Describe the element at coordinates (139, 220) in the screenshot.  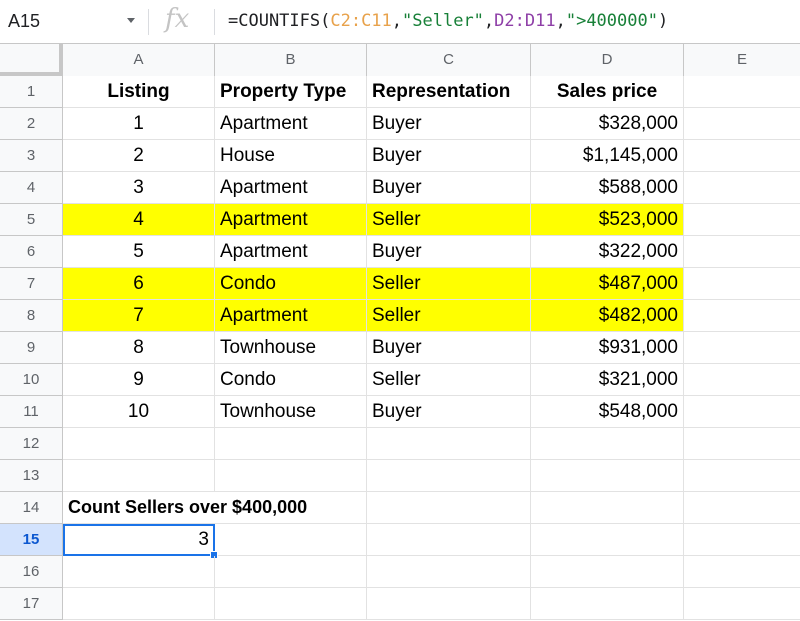
I see `cell-listing: 4` at that location.